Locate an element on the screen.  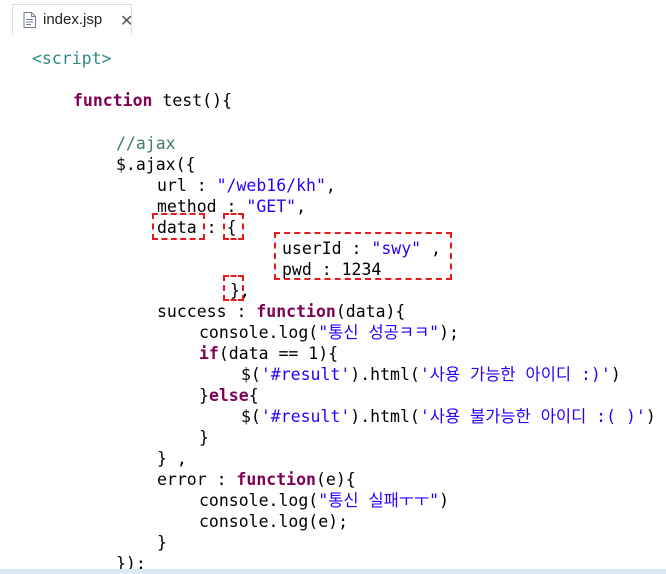
code-line-error: error : function(e){ is located at coordinates (256, 479).